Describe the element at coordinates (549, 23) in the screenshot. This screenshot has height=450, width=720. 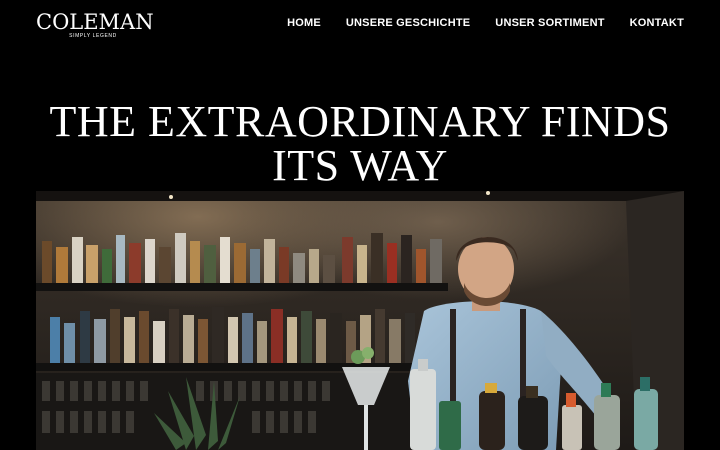
I see `nav-item-unser-sortiment: UNSER SORTIMENT` at that location.